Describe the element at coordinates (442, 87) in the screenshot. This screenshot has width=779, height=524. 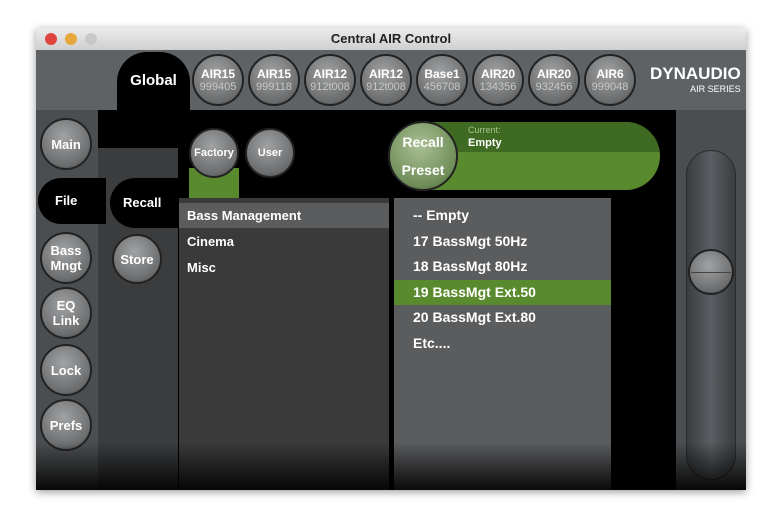
I see `device-serial: 456708` at that location.